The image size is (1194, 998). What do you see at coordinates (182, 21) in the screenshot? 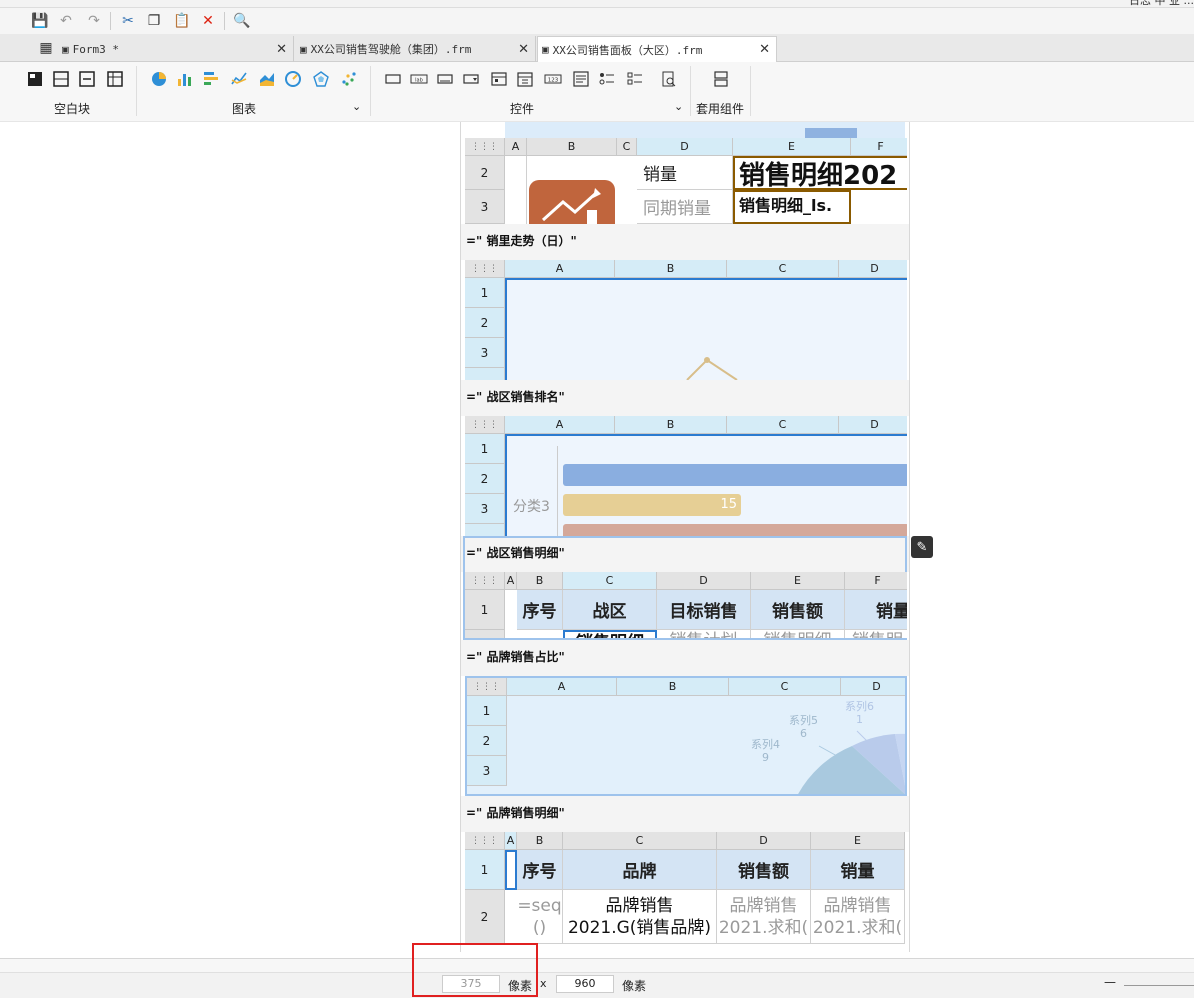
I see `paste-icon: 📋` at bounding box center [182, 21].